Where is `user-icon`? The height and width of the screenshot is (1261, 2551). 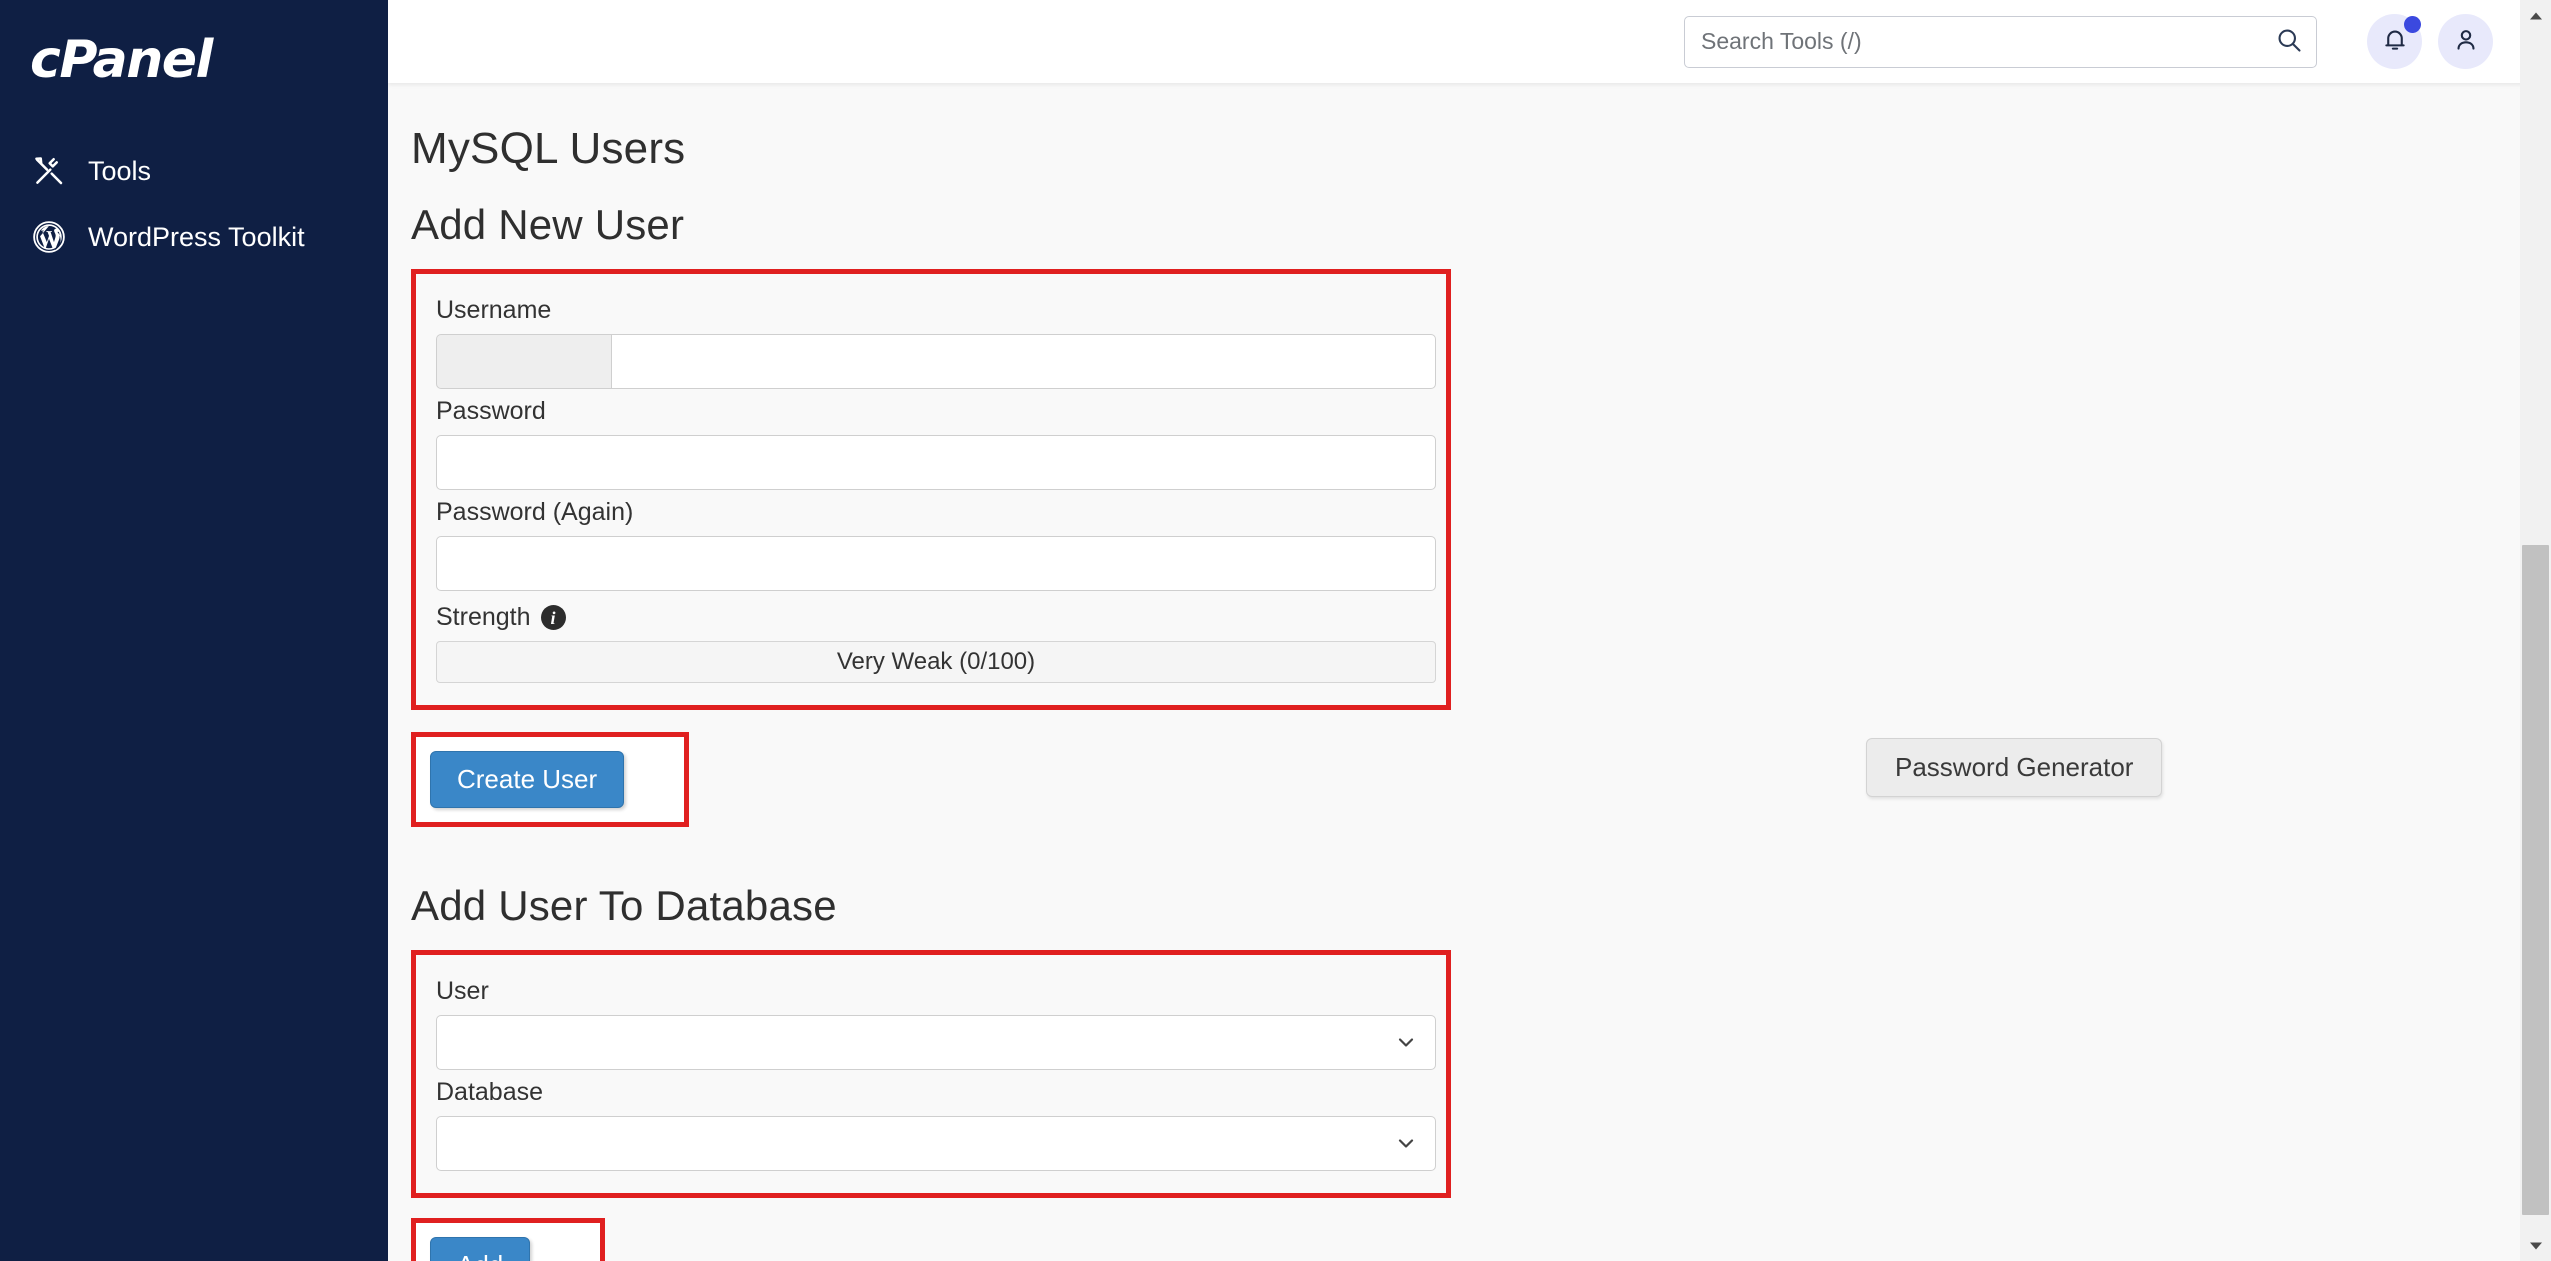 user-icon is located at coordinates (2466, 41).